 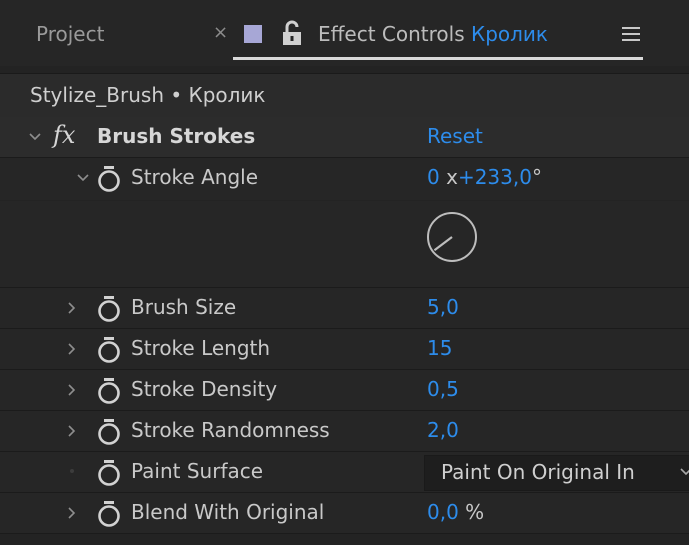 I want to click on close-tab-button: ×, so click(x=220, y=32).